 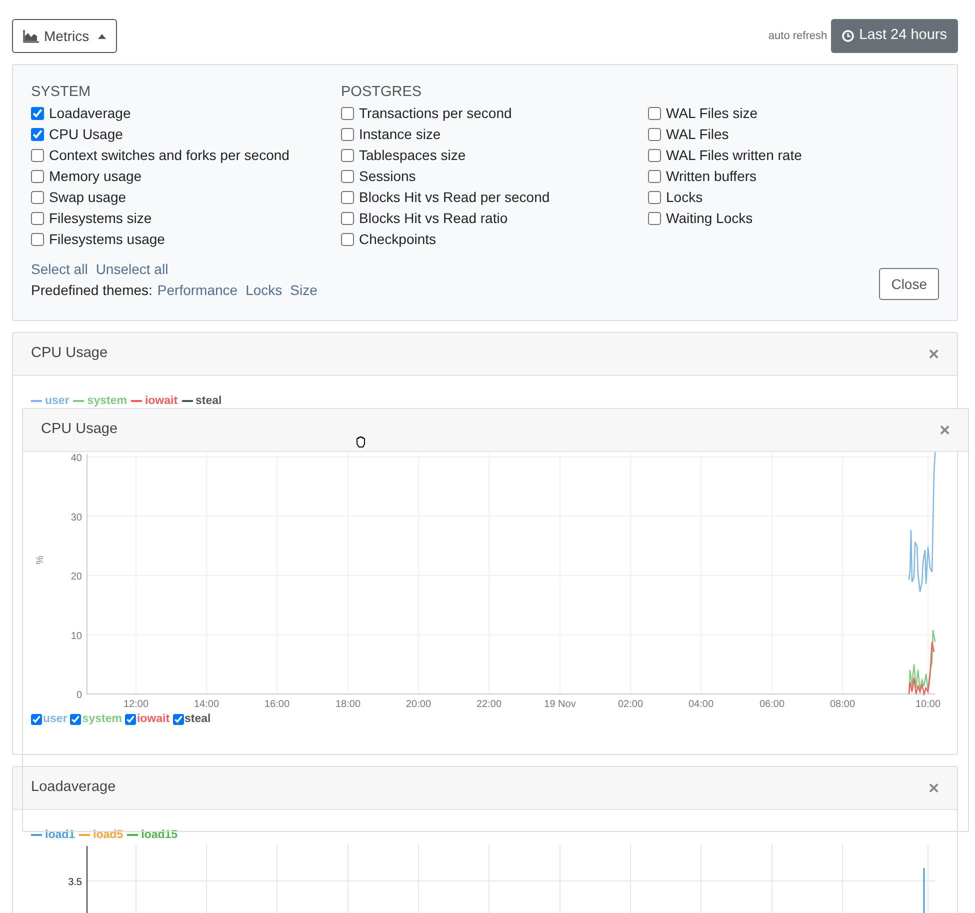 I want to click on x-tick-label: 04:00, so click(x=701, y=704).